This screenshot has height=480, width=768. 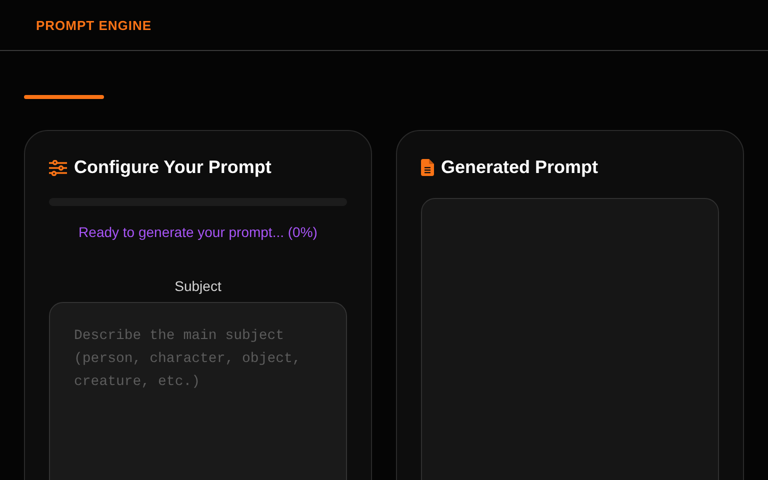 I want to click on status-text: Ready to generate your prompt... (0%), so click(x=198, y=232).